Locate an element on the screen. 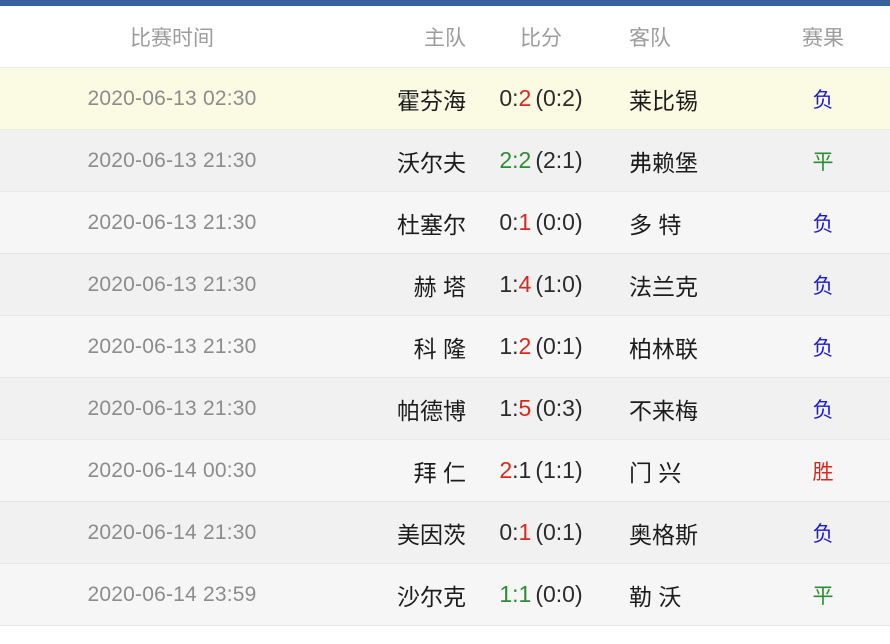 This screenshot has height=644, width=890. fulltime-score: 1:1 is located at coordinates (515, 594).